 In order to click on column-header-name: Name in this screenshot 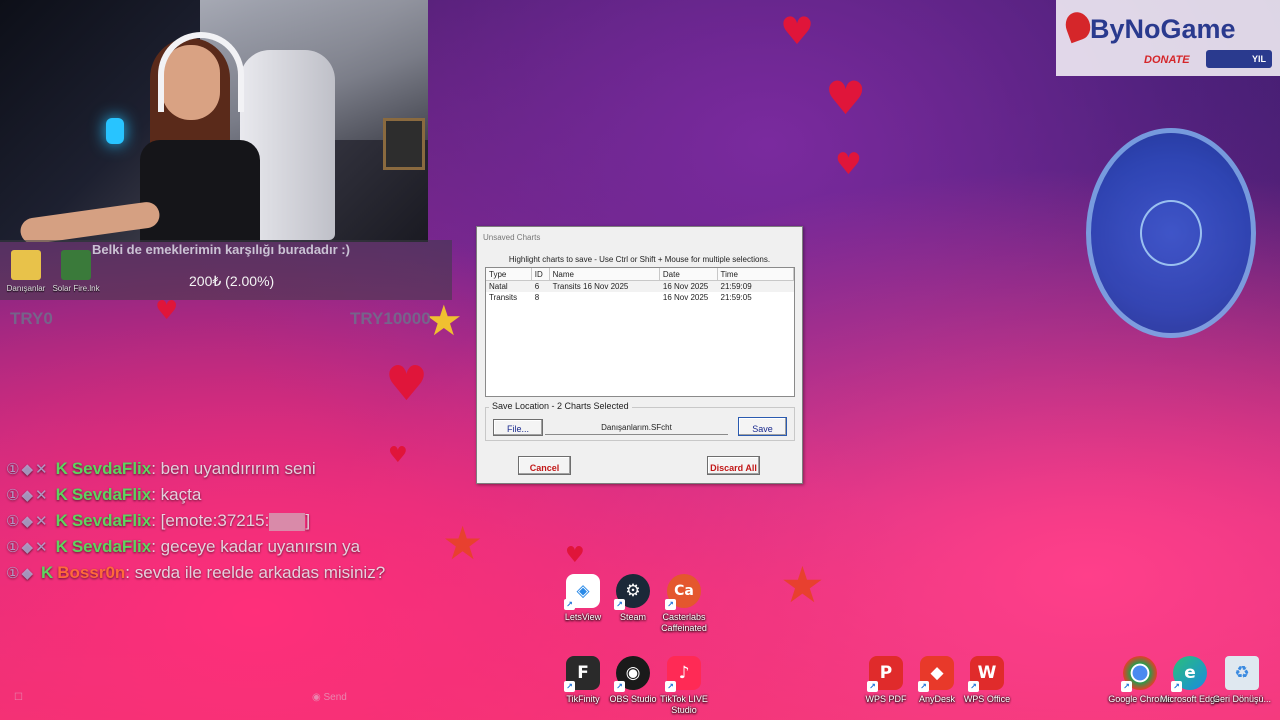, I will do `click(605, 274)`.